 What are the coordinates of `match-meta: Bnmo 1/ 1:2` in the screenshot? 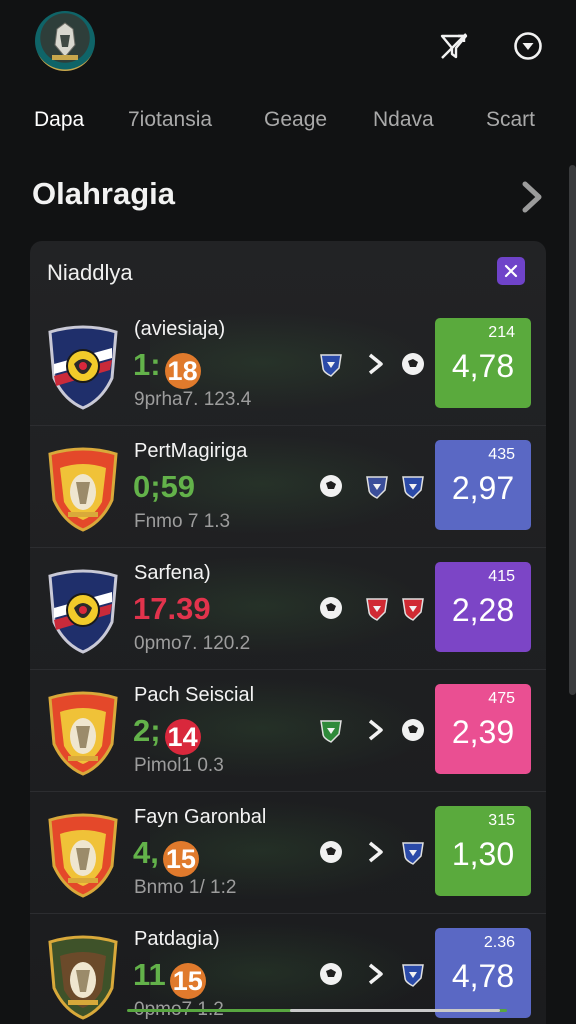 It's located at (185, 887).